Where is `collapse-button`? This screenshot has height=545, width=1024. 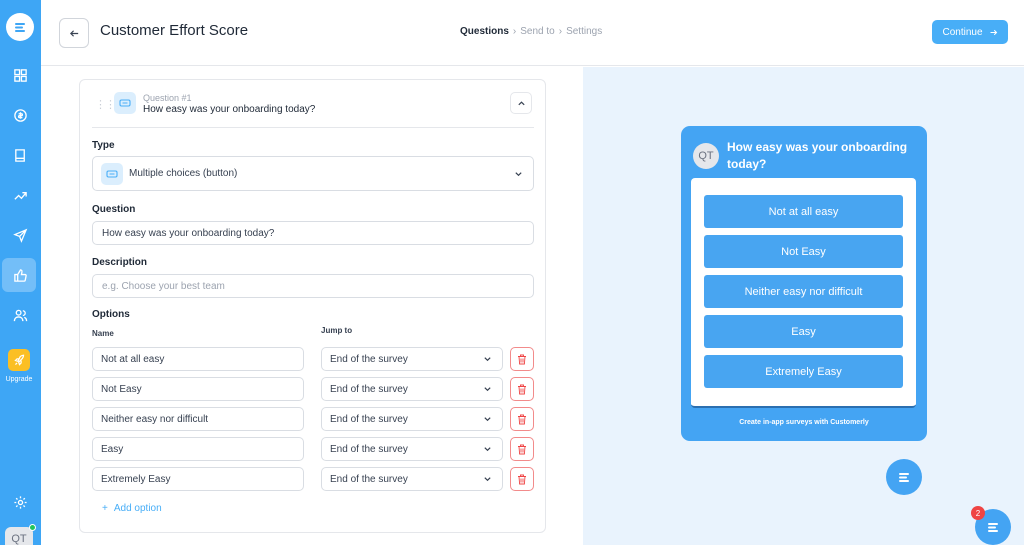
collapse-button is located at coordinates (521, 103).